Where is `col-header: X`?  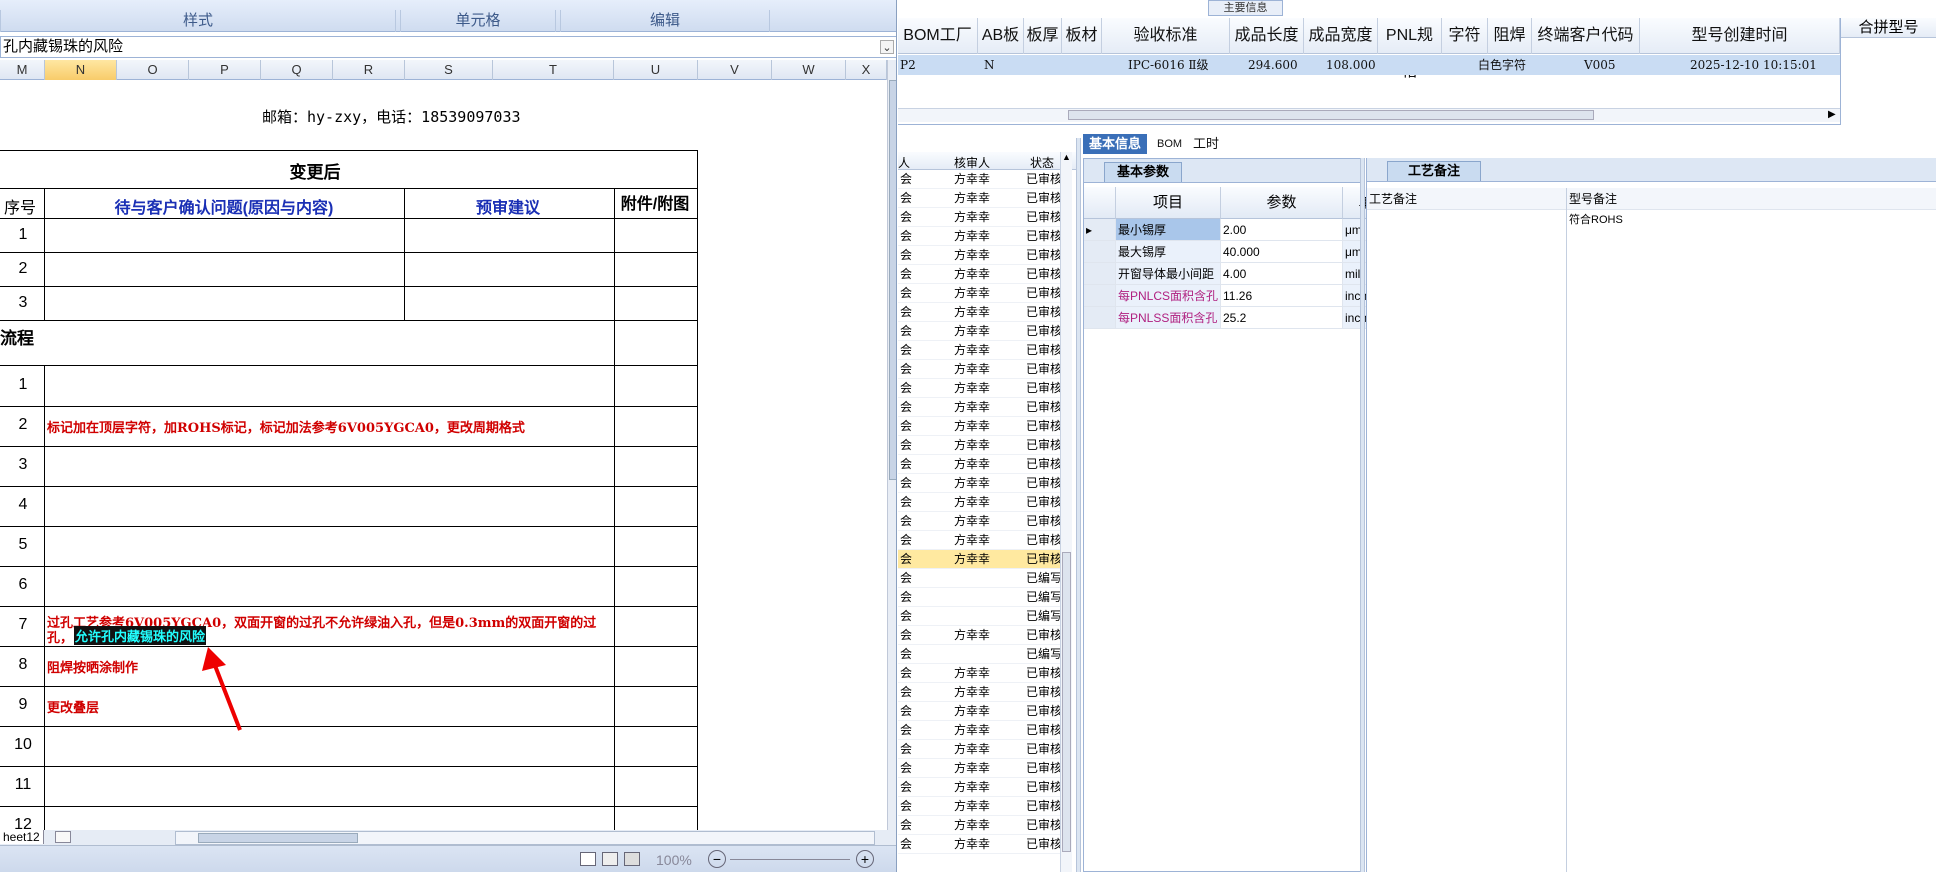 col-header: X is located at coordinates (866, 70).